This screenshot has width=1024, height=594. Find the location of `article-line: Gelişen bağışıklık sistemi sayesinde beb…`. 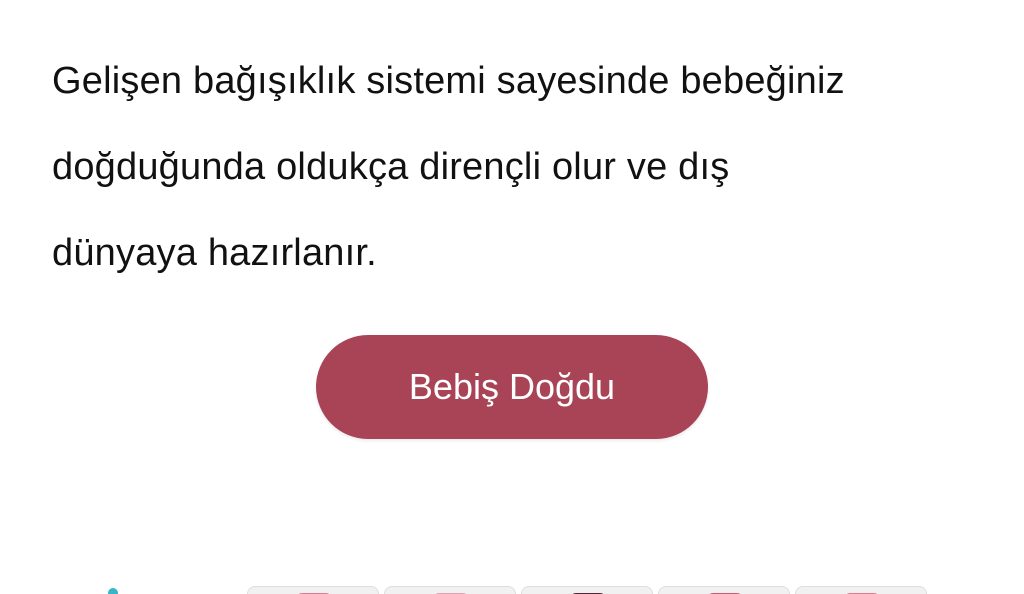

article-line: Gelişen bağışıklık sistemi sayesinde beb… is located at coordinates (448, 81).